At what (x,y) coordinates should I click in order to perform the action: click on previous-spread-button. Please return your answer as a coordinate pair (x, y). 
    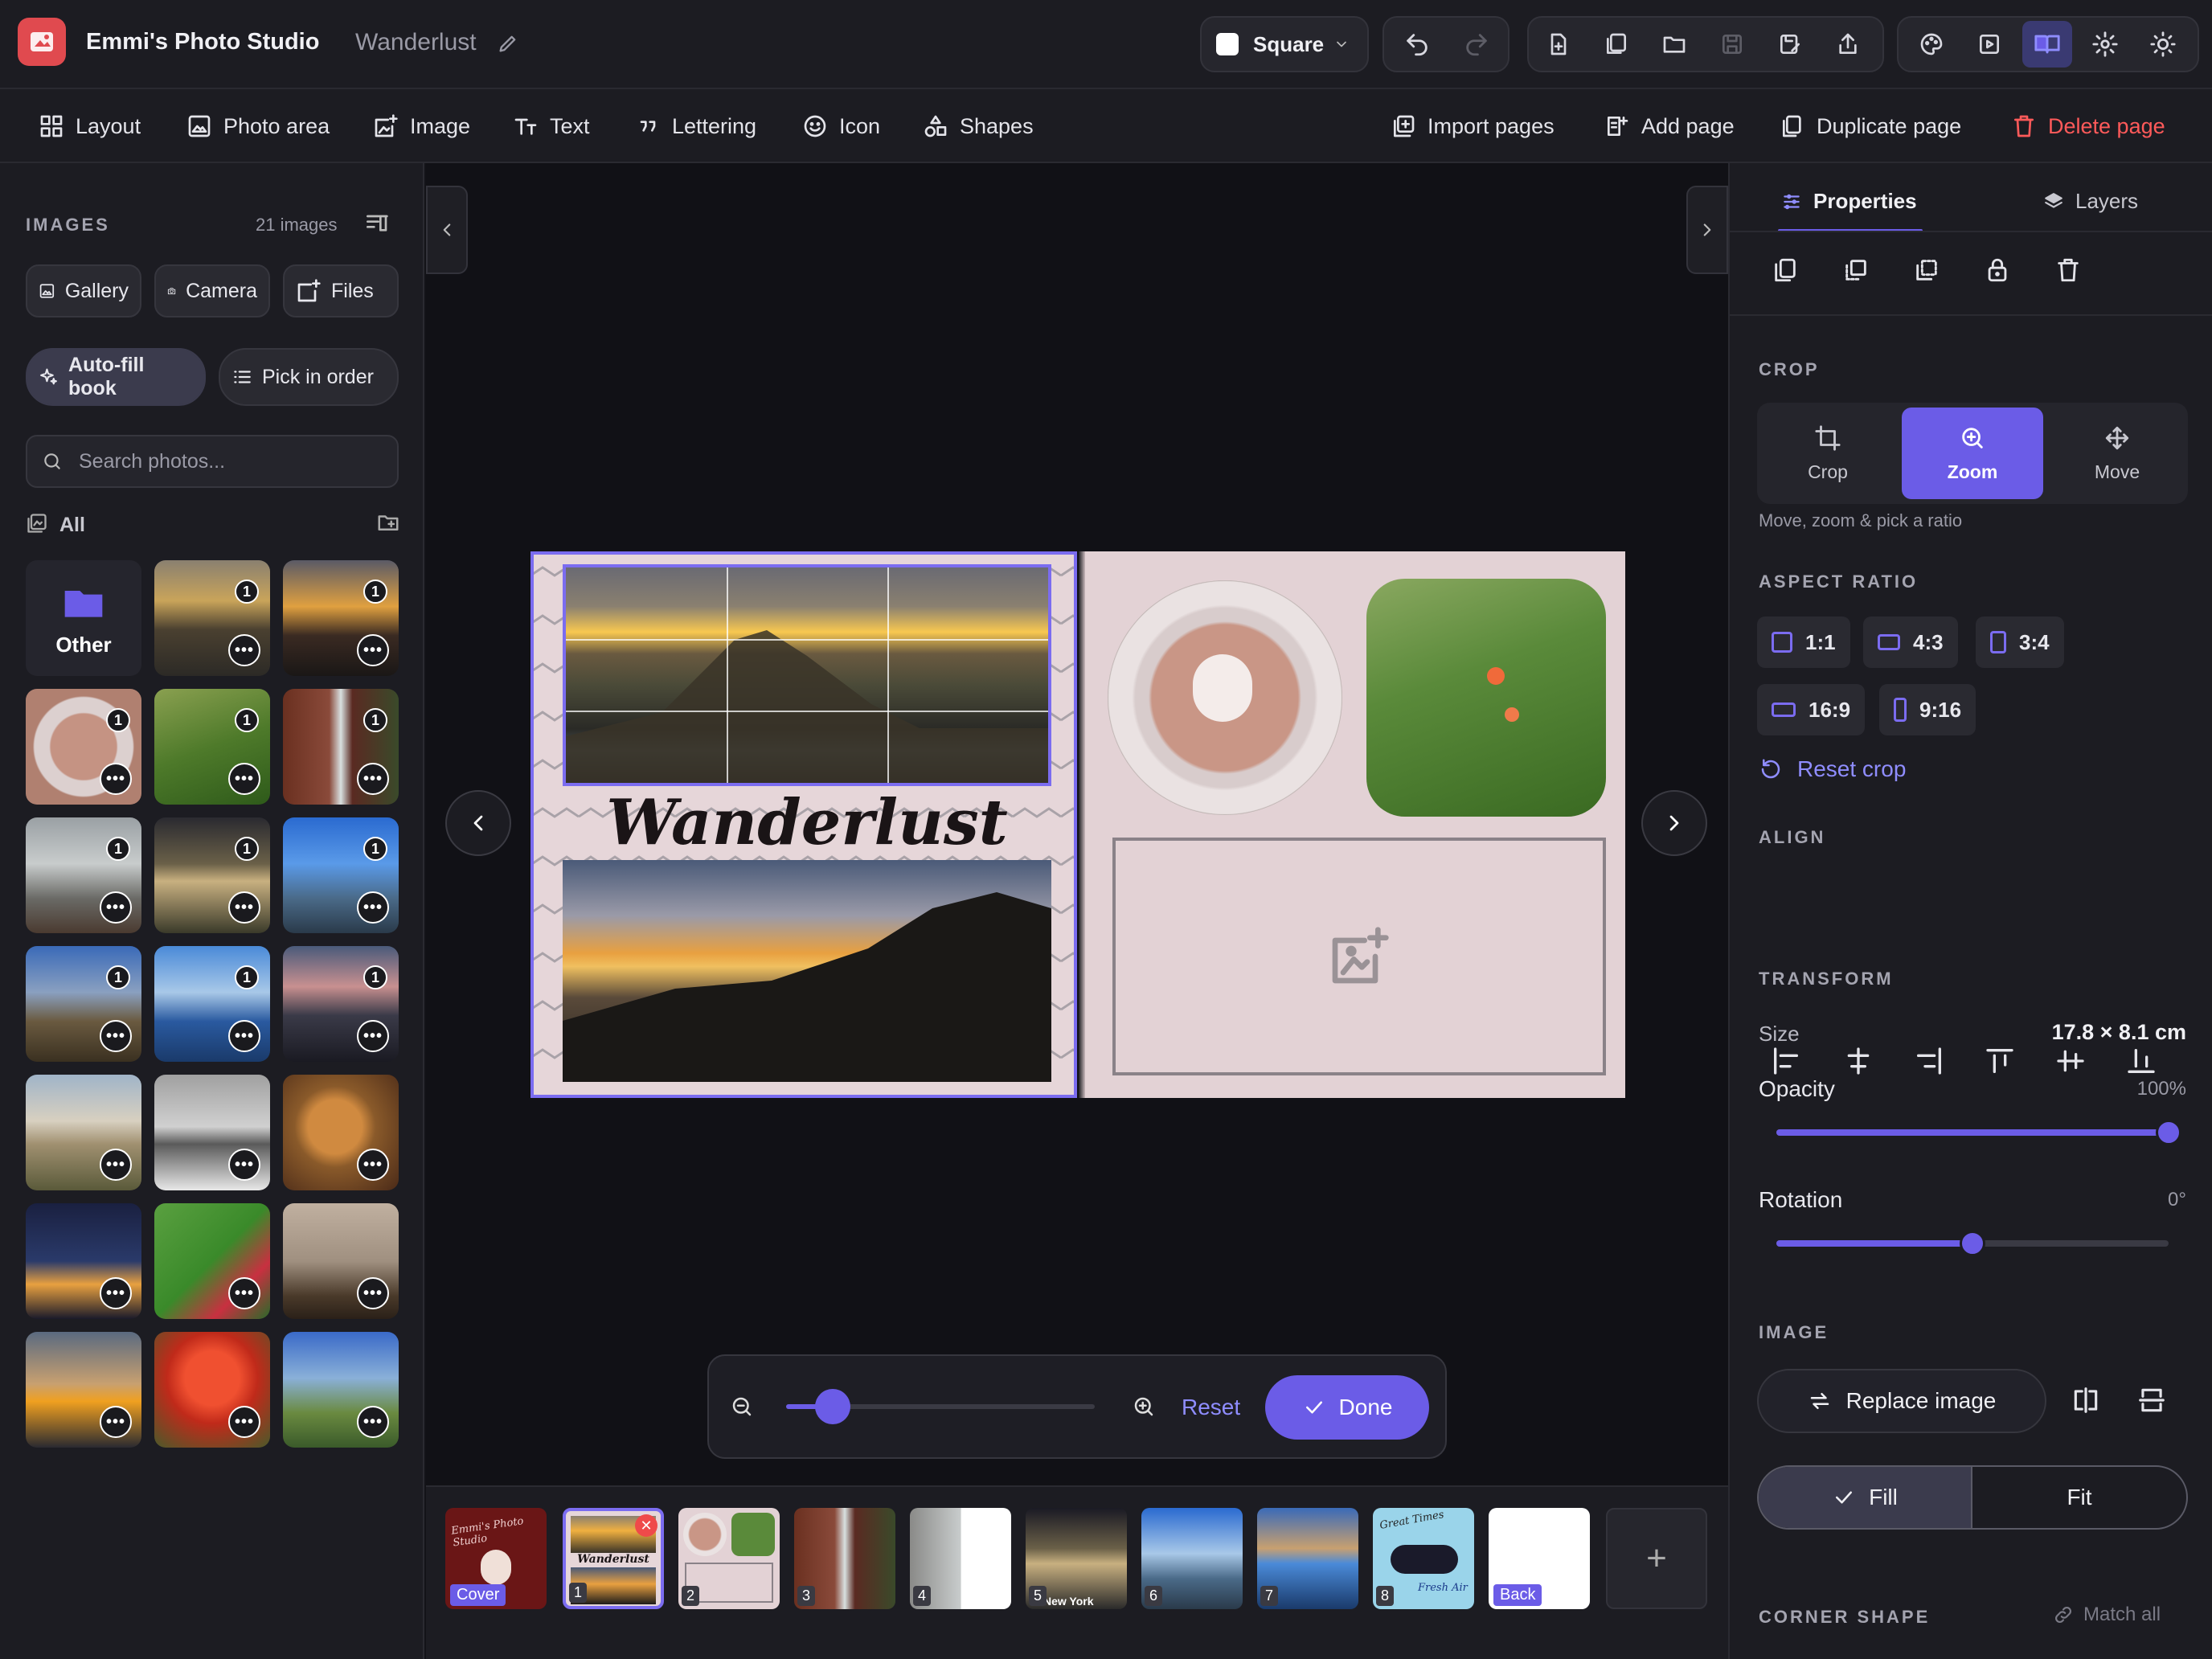
    Looking at the image, I should click on (478, 823).